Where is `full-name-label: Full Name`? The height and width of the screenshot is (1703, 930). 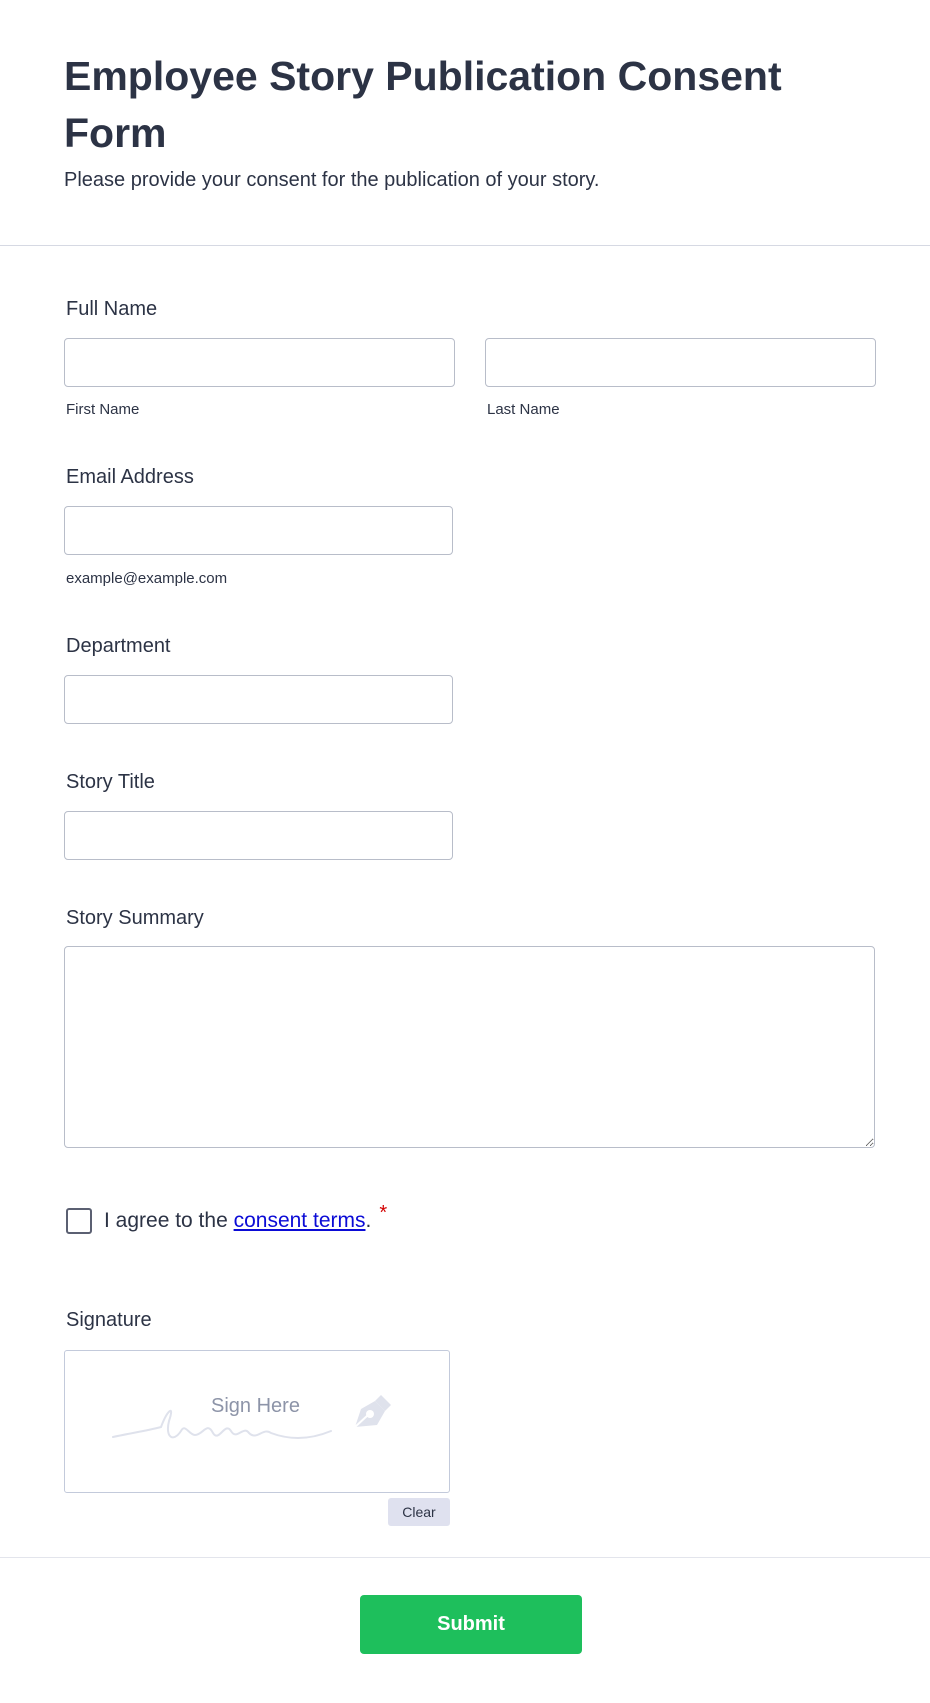
full-name-label: Full Name is located at coordinates (112, 309).